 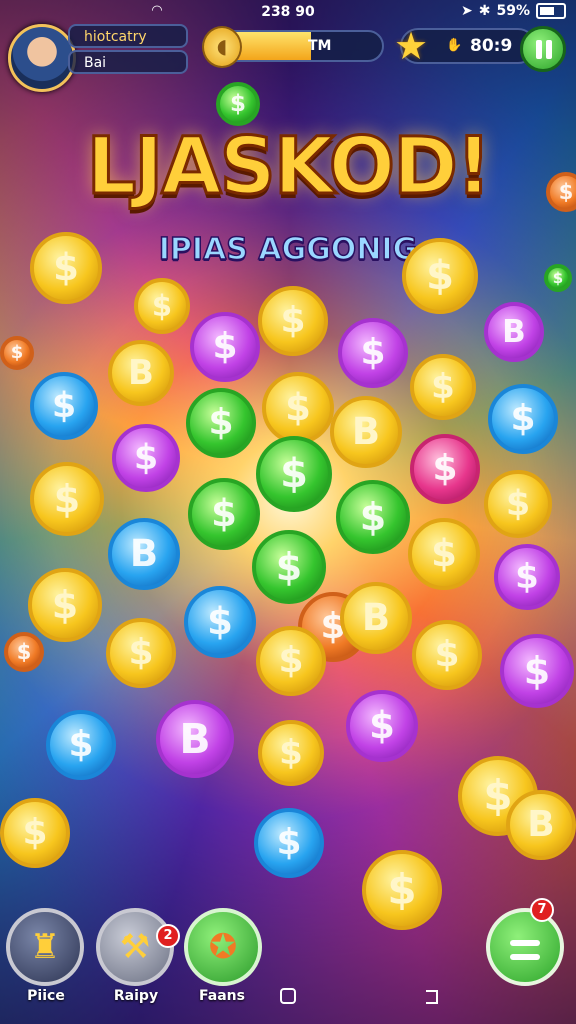 I want to click on pause-button, so click(x=543, y=49).